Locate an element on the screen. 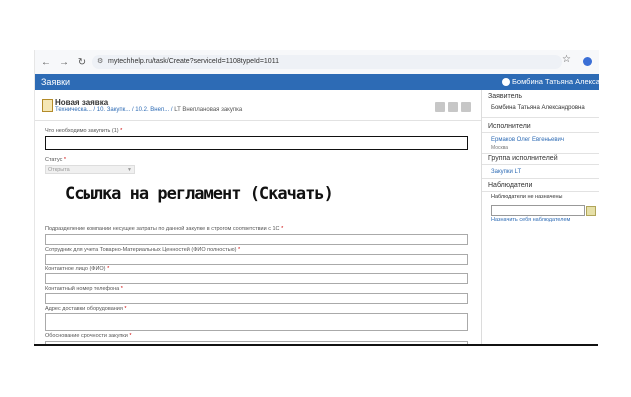  document-edit-icon is located at coordinates (47, 105).